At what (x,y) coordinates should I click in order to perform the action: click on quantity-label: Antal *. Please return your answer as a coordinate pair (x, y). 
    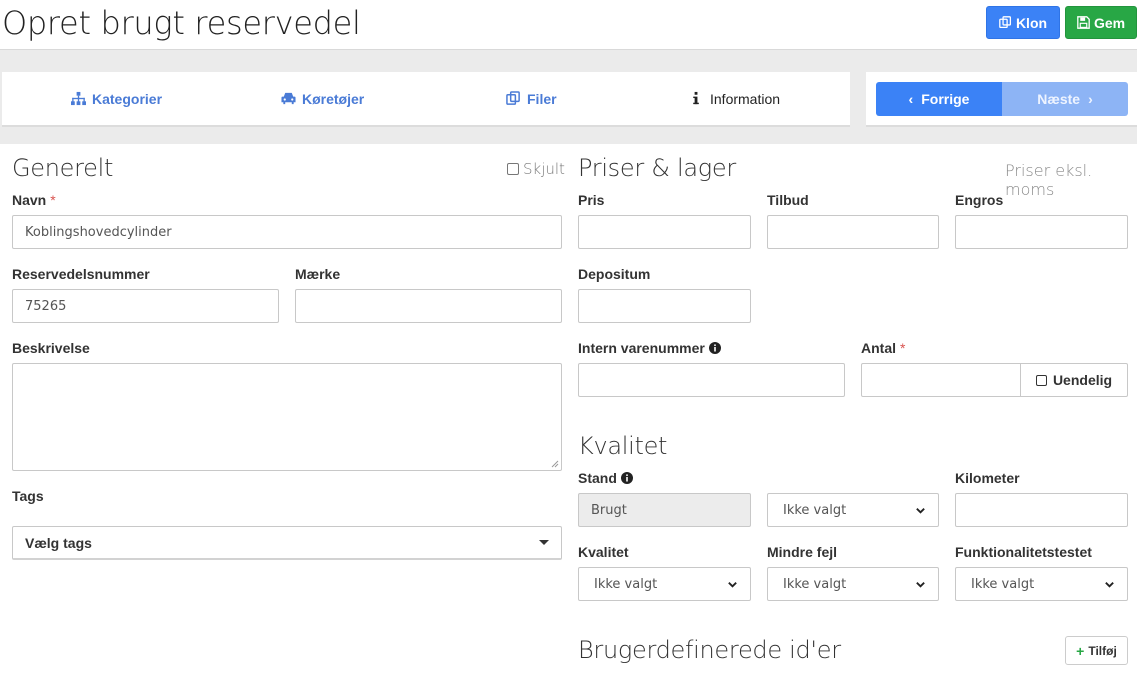
    Looking at the image, I should click on (883, 348).